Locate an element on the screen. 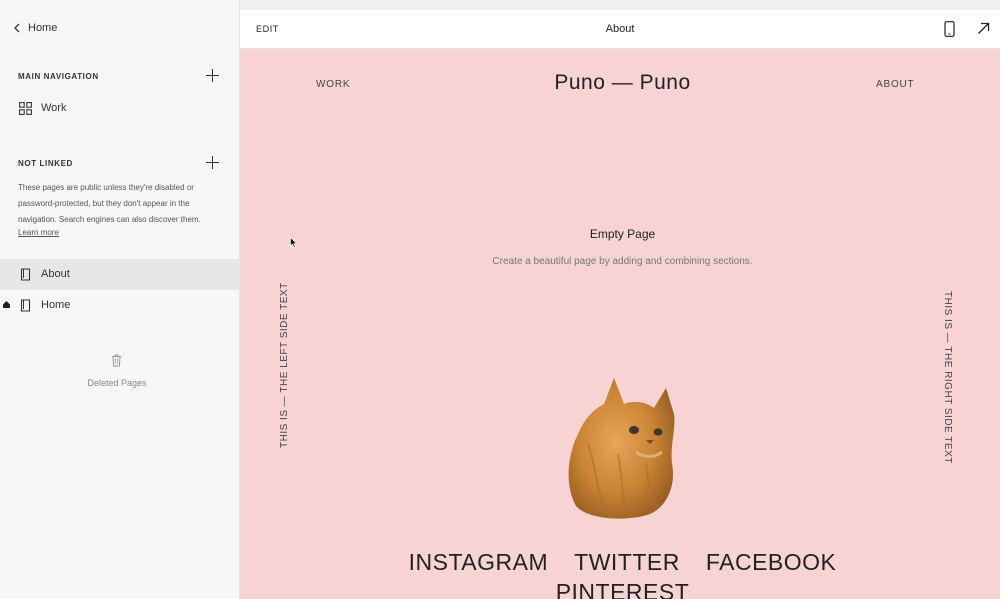 The width and height of the screenshot is (1000, 599). back-to-home-link: Home is located at coordinates (34, 28).